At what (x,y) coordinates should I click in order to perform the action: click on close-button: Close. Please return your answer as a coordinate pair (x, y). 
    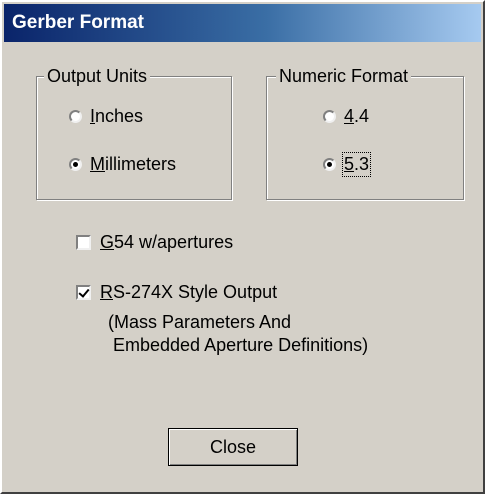
    Looking at the image, I should click on (233, 447).